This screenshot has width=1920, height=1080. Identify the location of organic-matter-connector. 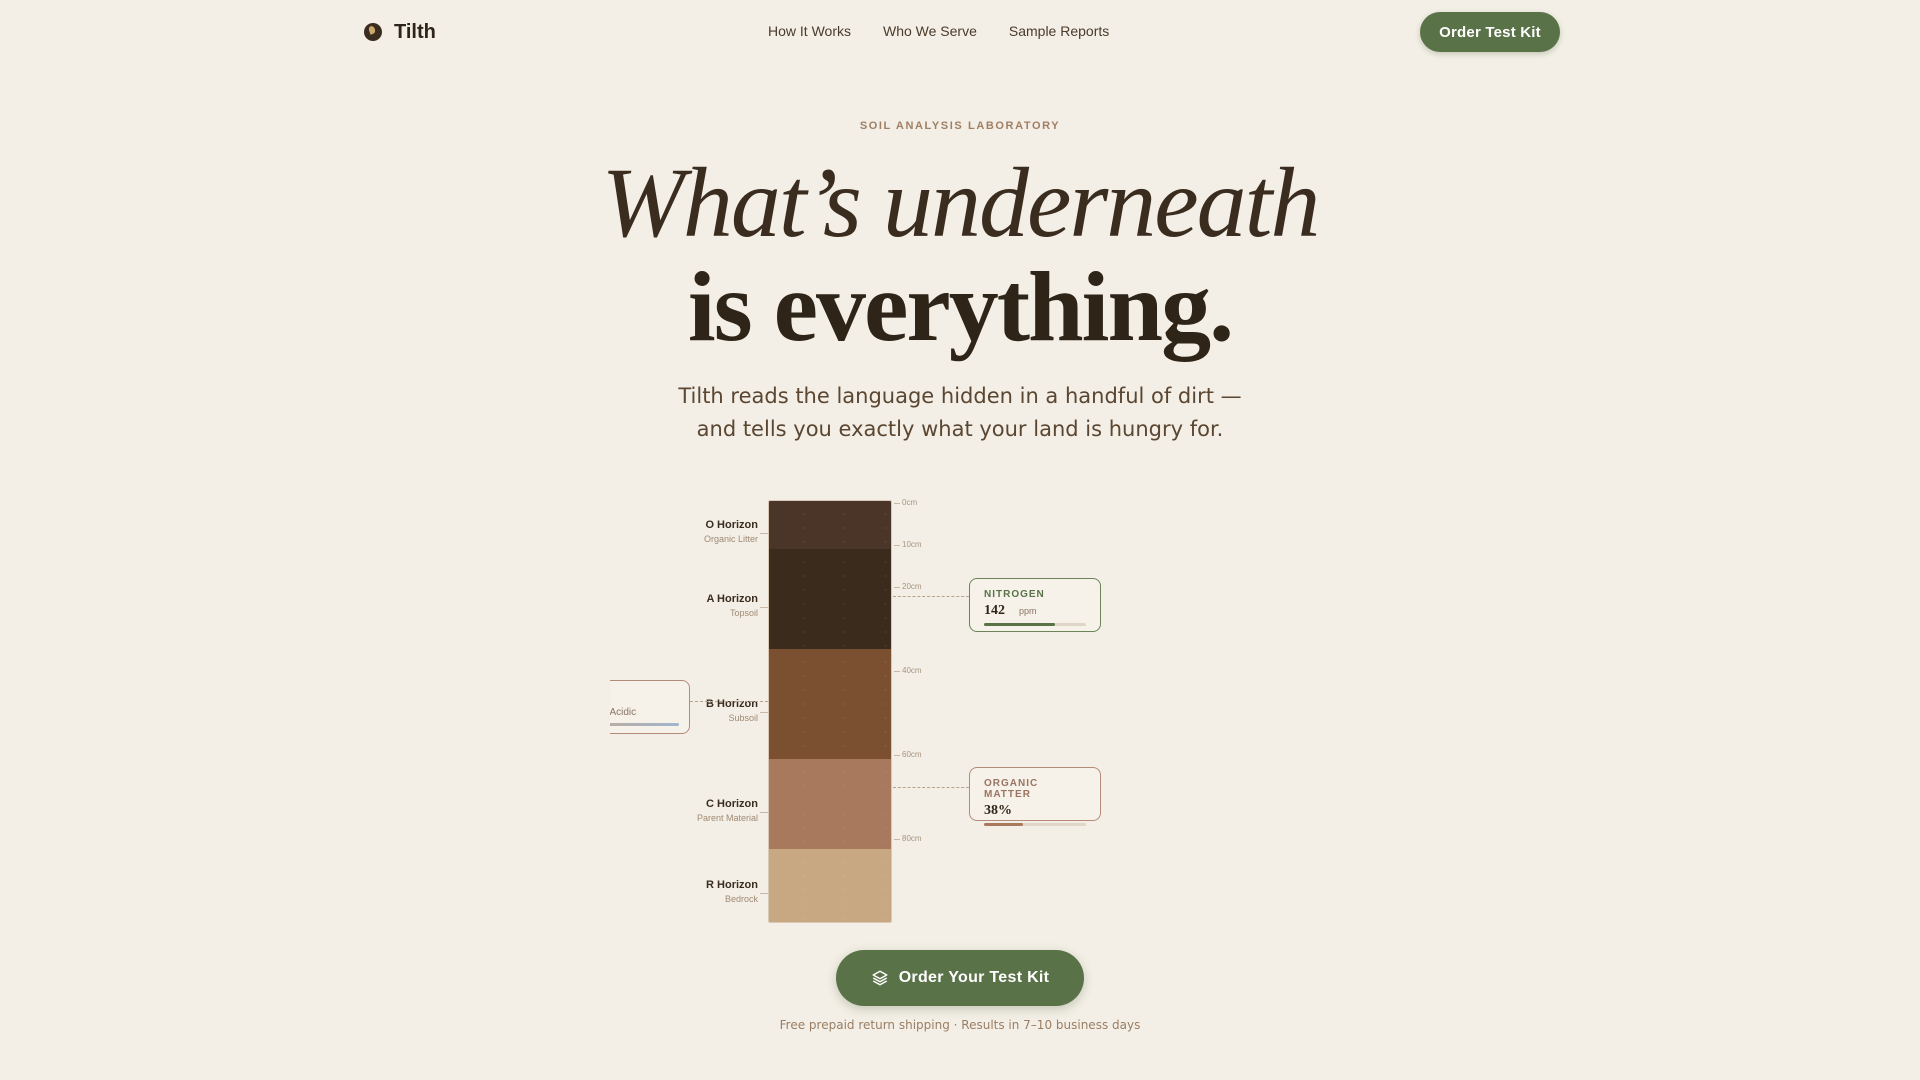
(931, 787).